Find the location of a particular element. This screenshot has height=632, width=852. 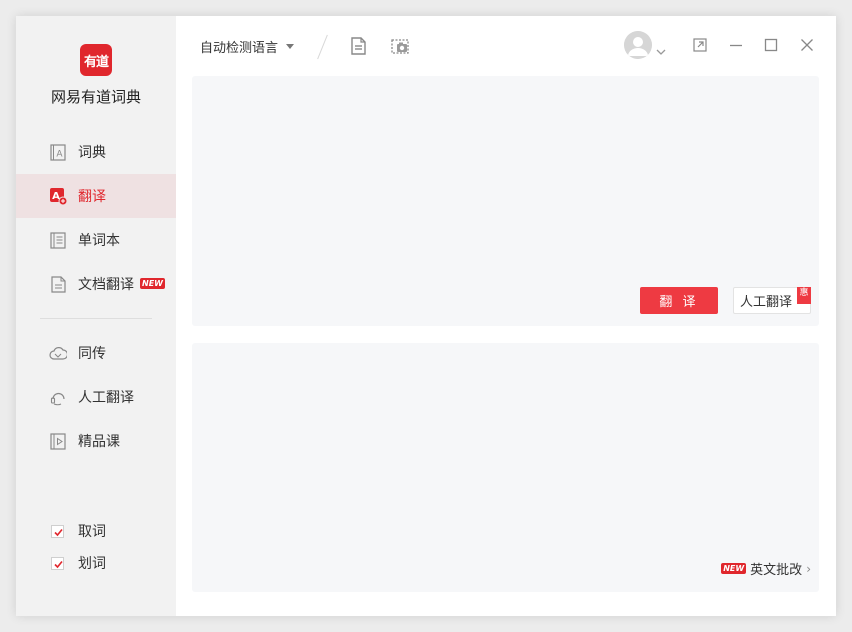

sidebar-item-translate: A 翻译 is located at coordinates (96, 196).